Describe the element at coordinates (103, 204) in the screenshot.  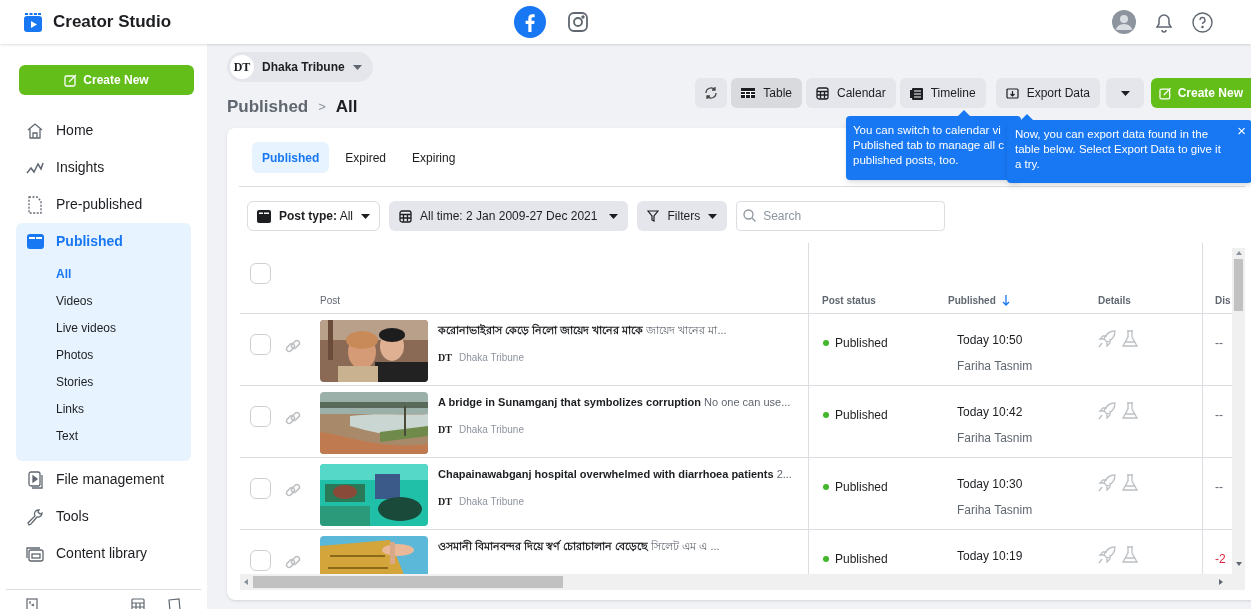
I see `nav-item: Pre-published` at that location.